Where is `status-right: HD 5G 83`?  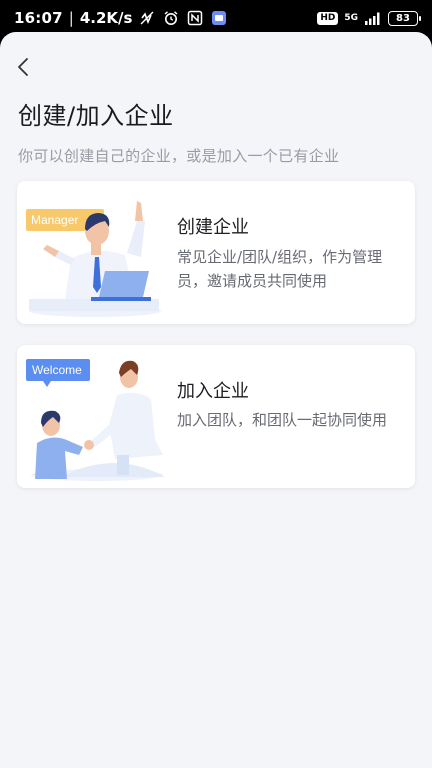
status-right: HD 5G 83 is located at coordinates (369, 18).